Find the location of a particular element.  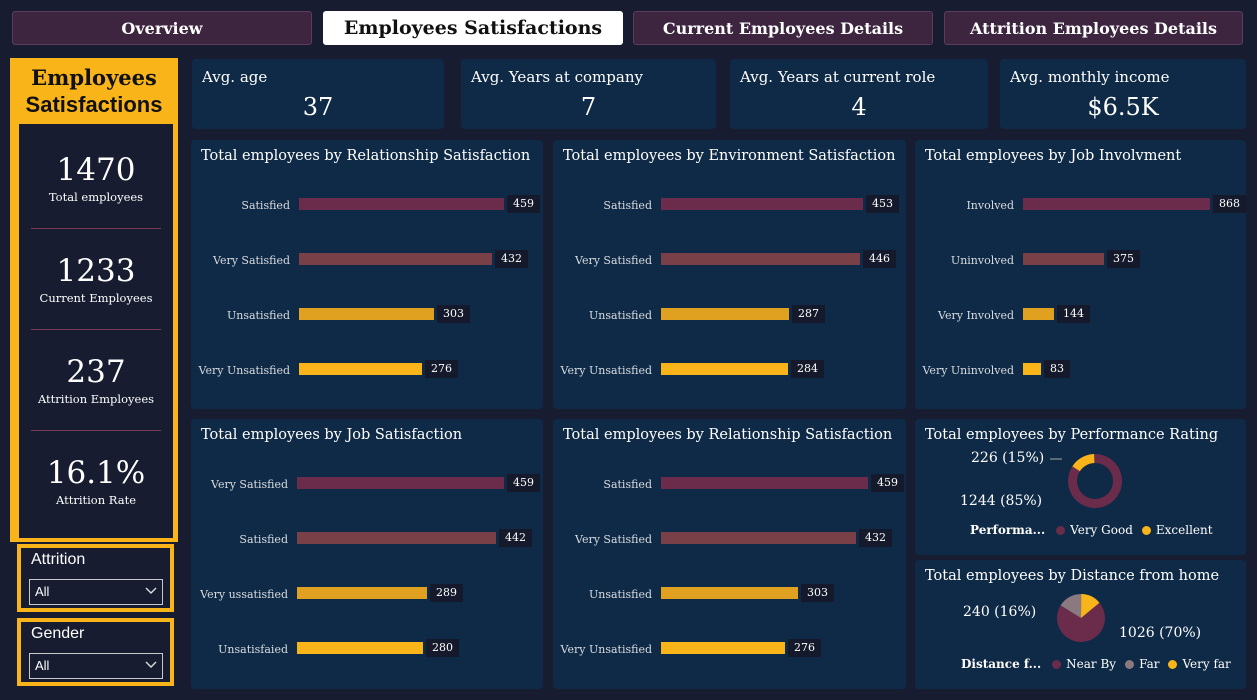

gender-dropdown: All is located at coordinates (96, 666).